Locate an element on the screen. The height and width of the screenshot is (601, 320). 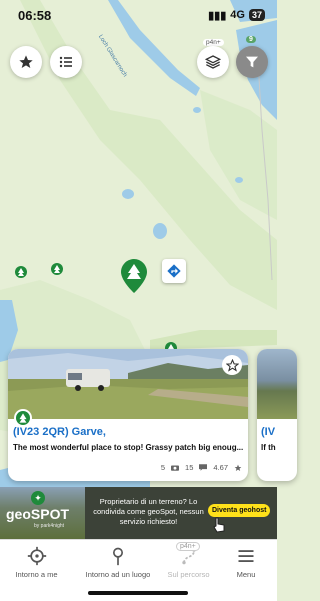
layers-icon is located at coordinates (213, 62).